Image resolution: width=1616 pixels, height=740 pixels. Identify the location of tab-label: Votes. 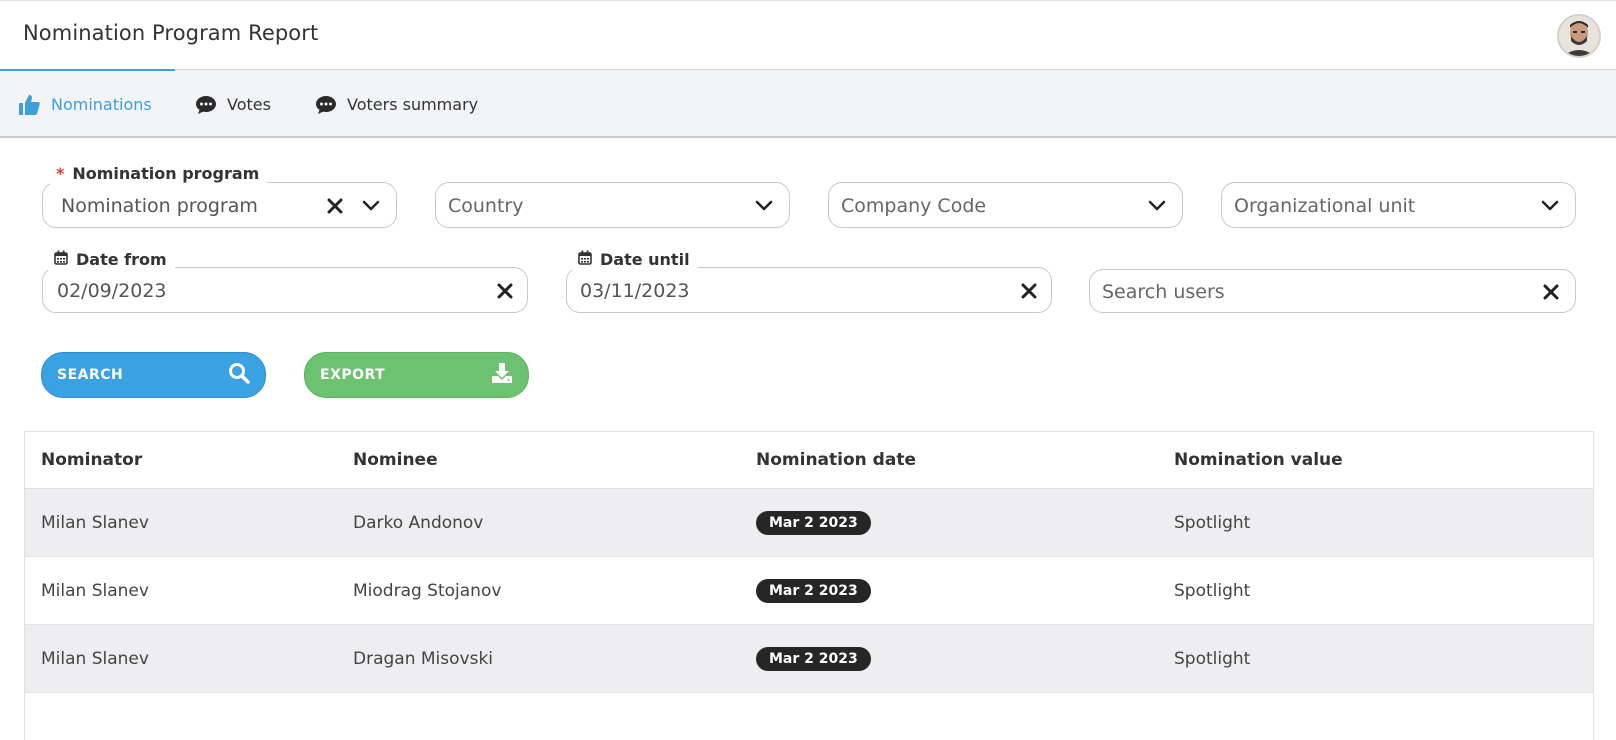
(249, 104).